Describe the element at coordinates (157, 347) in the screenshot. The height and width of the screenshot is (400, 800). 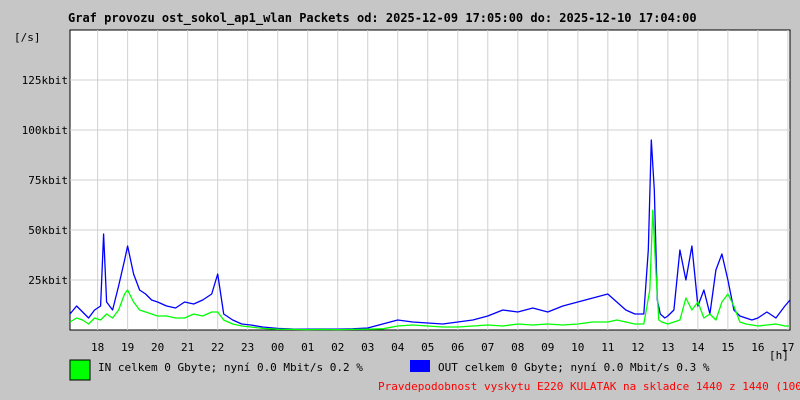
I see `x-tick-label: 20` at that location.